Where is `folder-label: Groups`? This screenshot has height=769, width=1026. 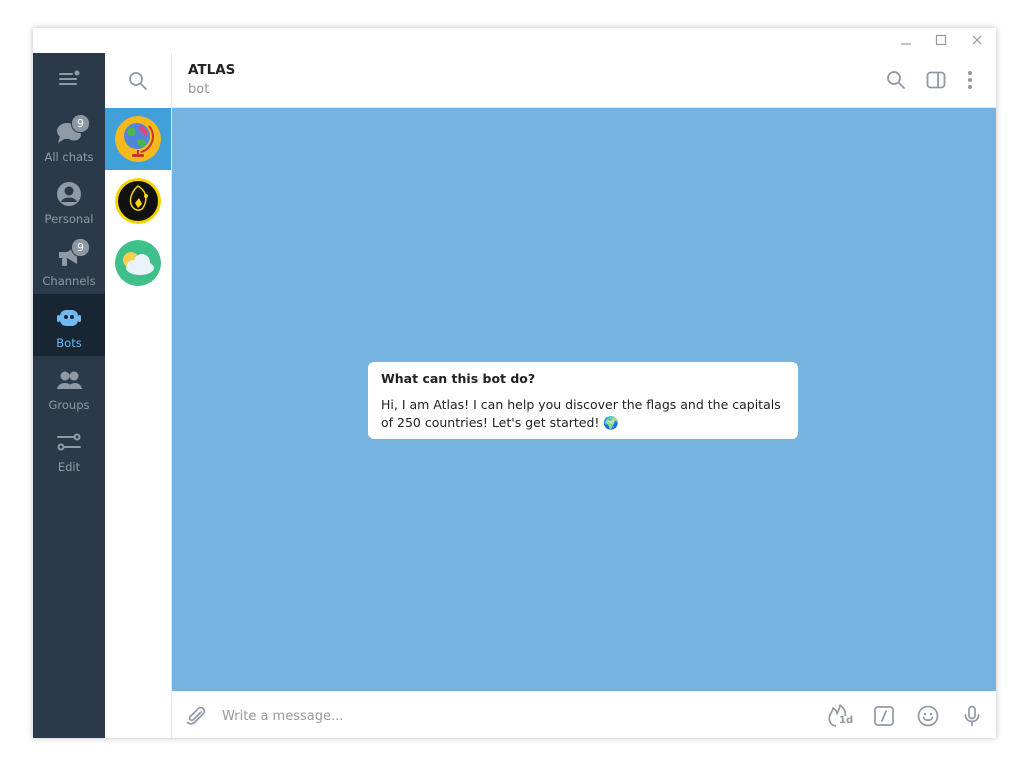
folder-label: Groups is located at coordinates (69, 405).